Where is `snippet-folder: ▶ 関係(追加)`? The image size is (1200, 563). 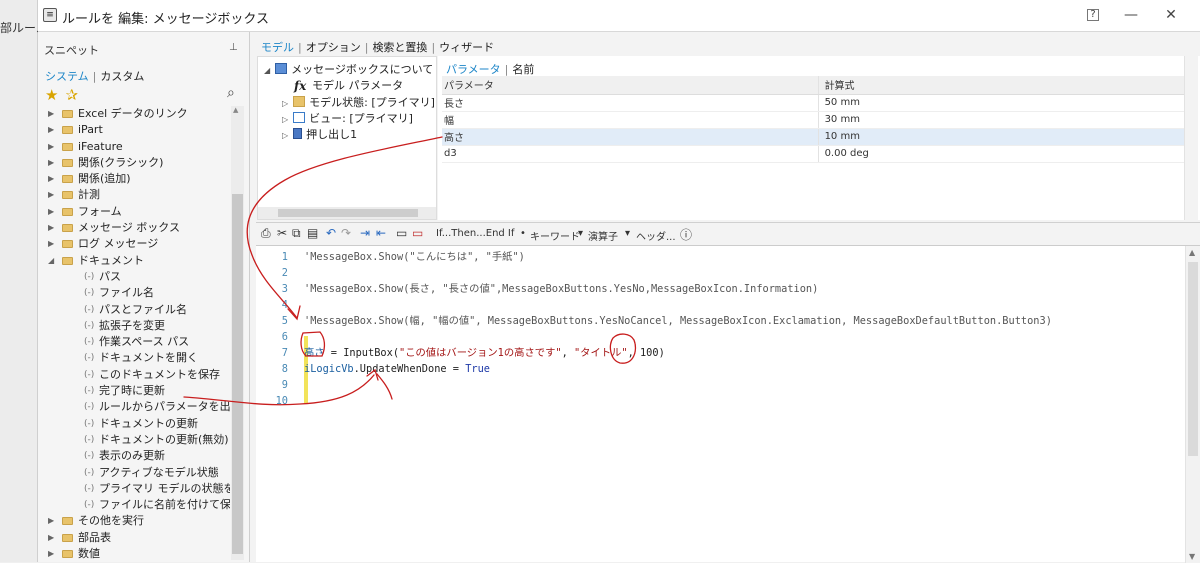 snippet-folder: ▶ 関係(追加) is located at coordinates (134, 179).